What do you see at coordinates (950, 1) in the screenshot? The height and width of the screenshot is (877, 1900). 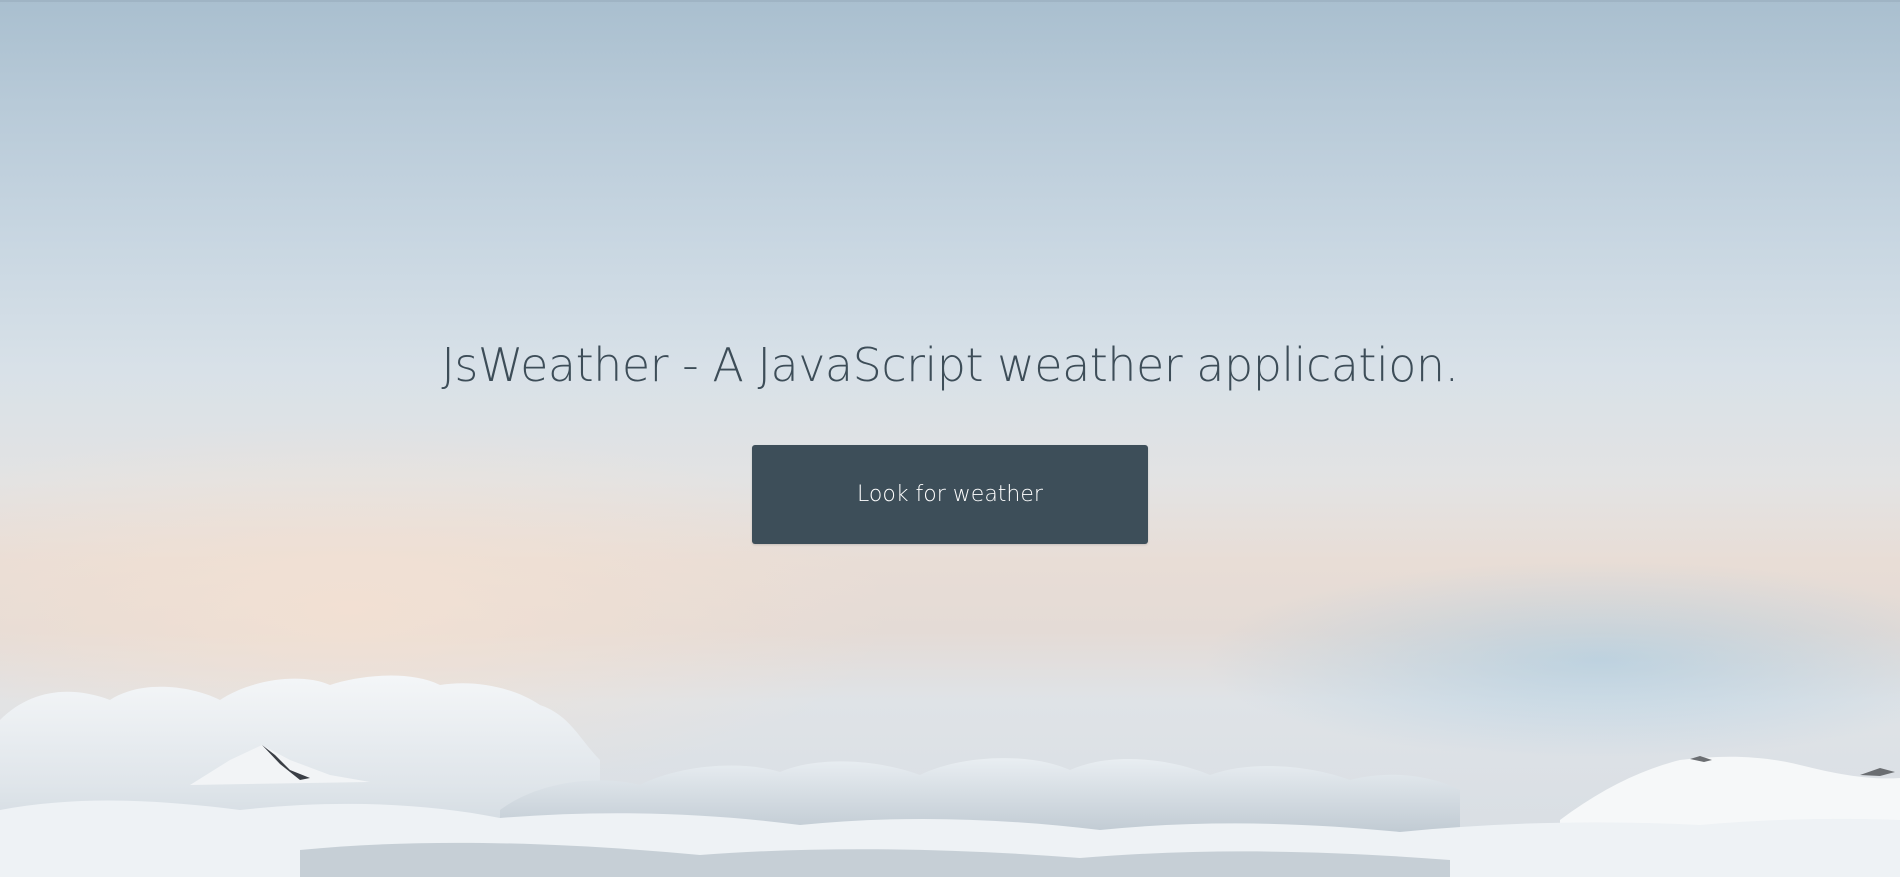 I see `top-border` at bounding box center [950, 1].